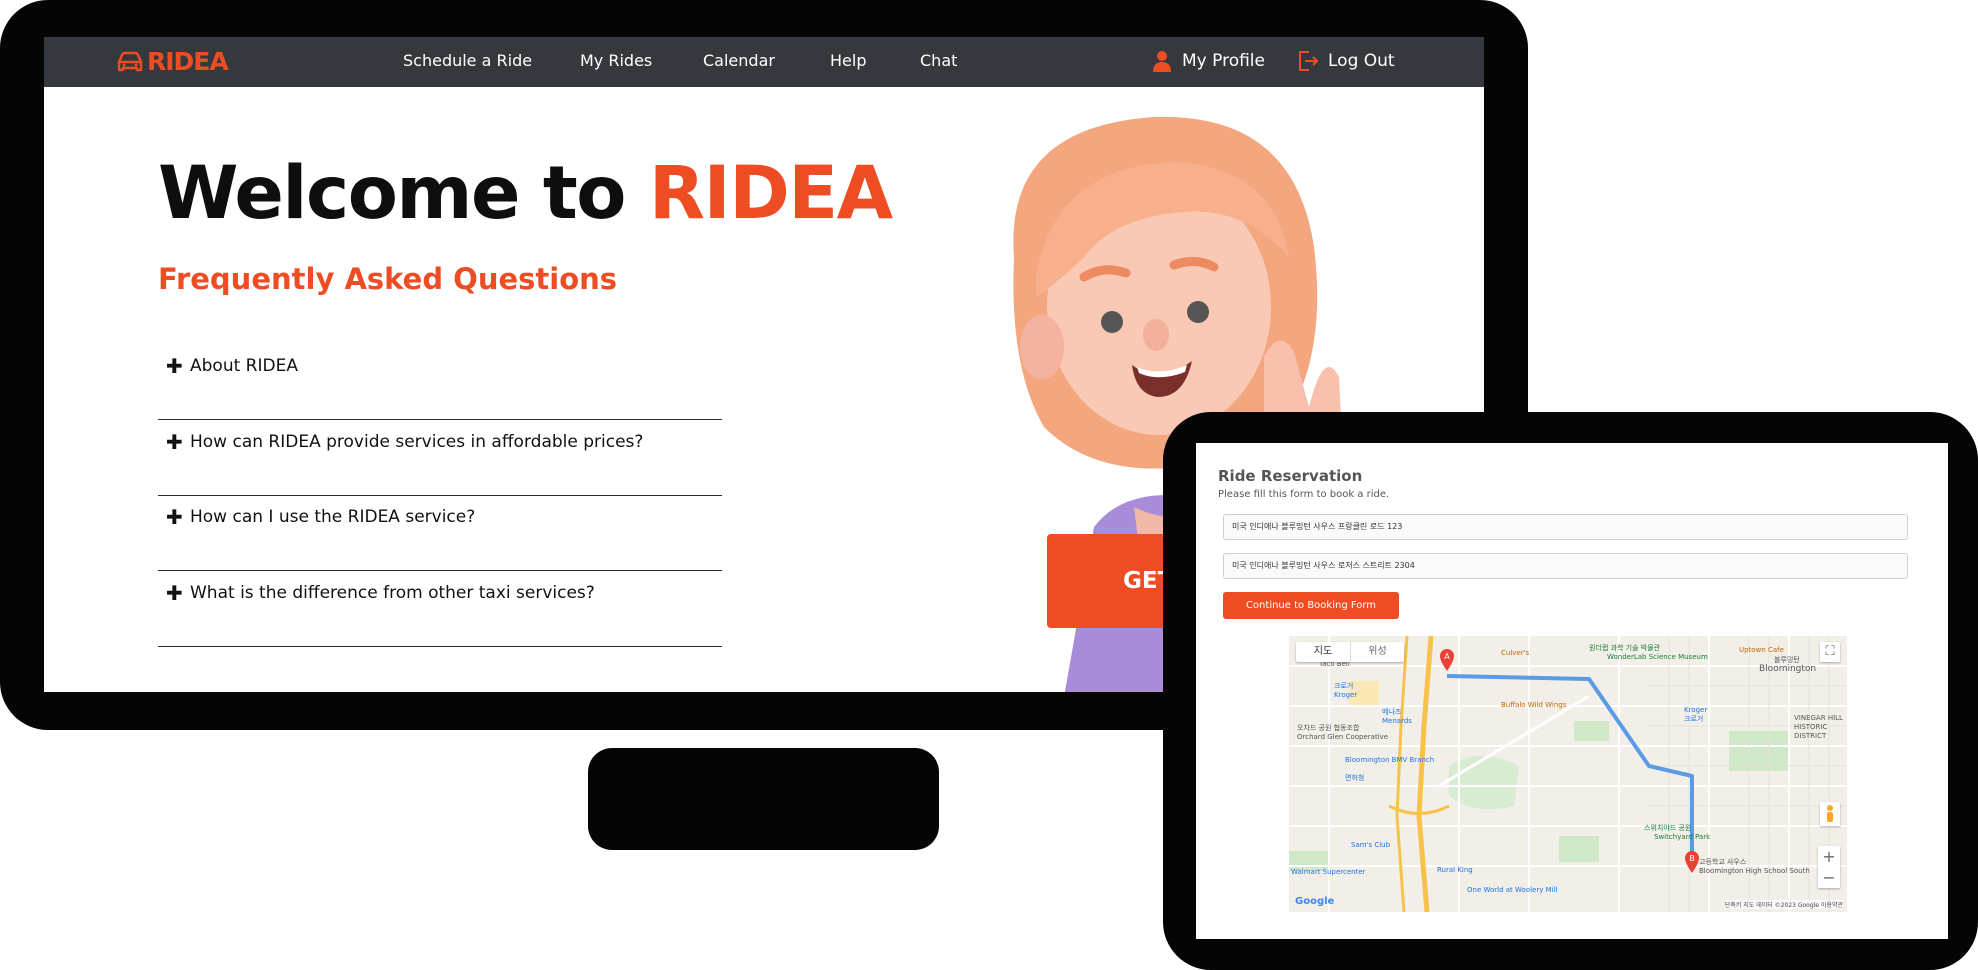 The image size is (1978, 970). What do you see at coordinates (616, 61) in the screenshot?
I see `nav-my-rides: My Rides` at bounding box center [616, 61].